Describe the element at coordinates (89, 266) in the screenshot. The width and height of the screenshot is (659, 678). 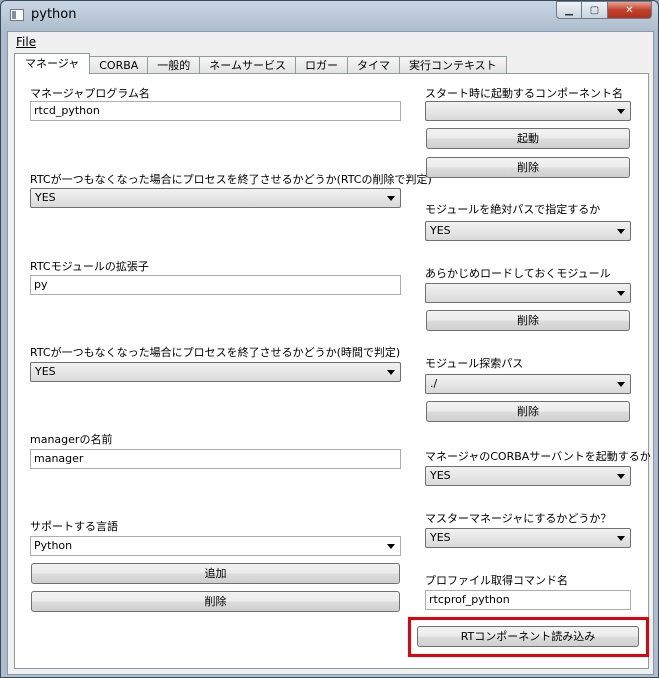
I see `module-ext-label: RTCモジュールの拡張子` at that location.